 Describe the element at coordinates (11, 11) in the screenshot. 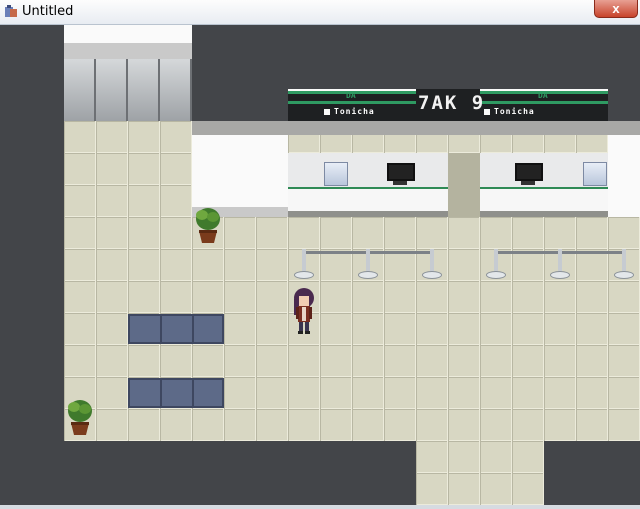

I see `app-icon` at that location.